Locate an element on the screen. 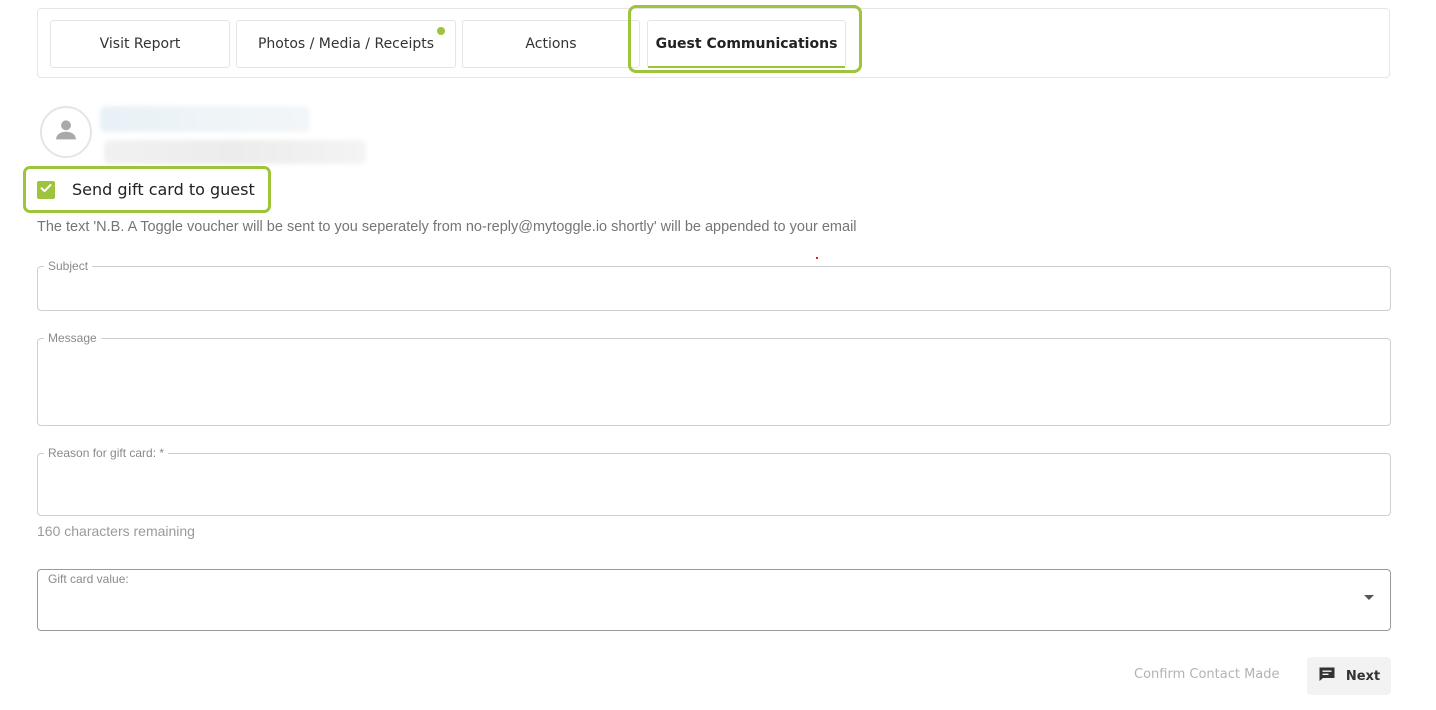 The image size is (1436, 710). avatar is located at coordinates (66, 132).